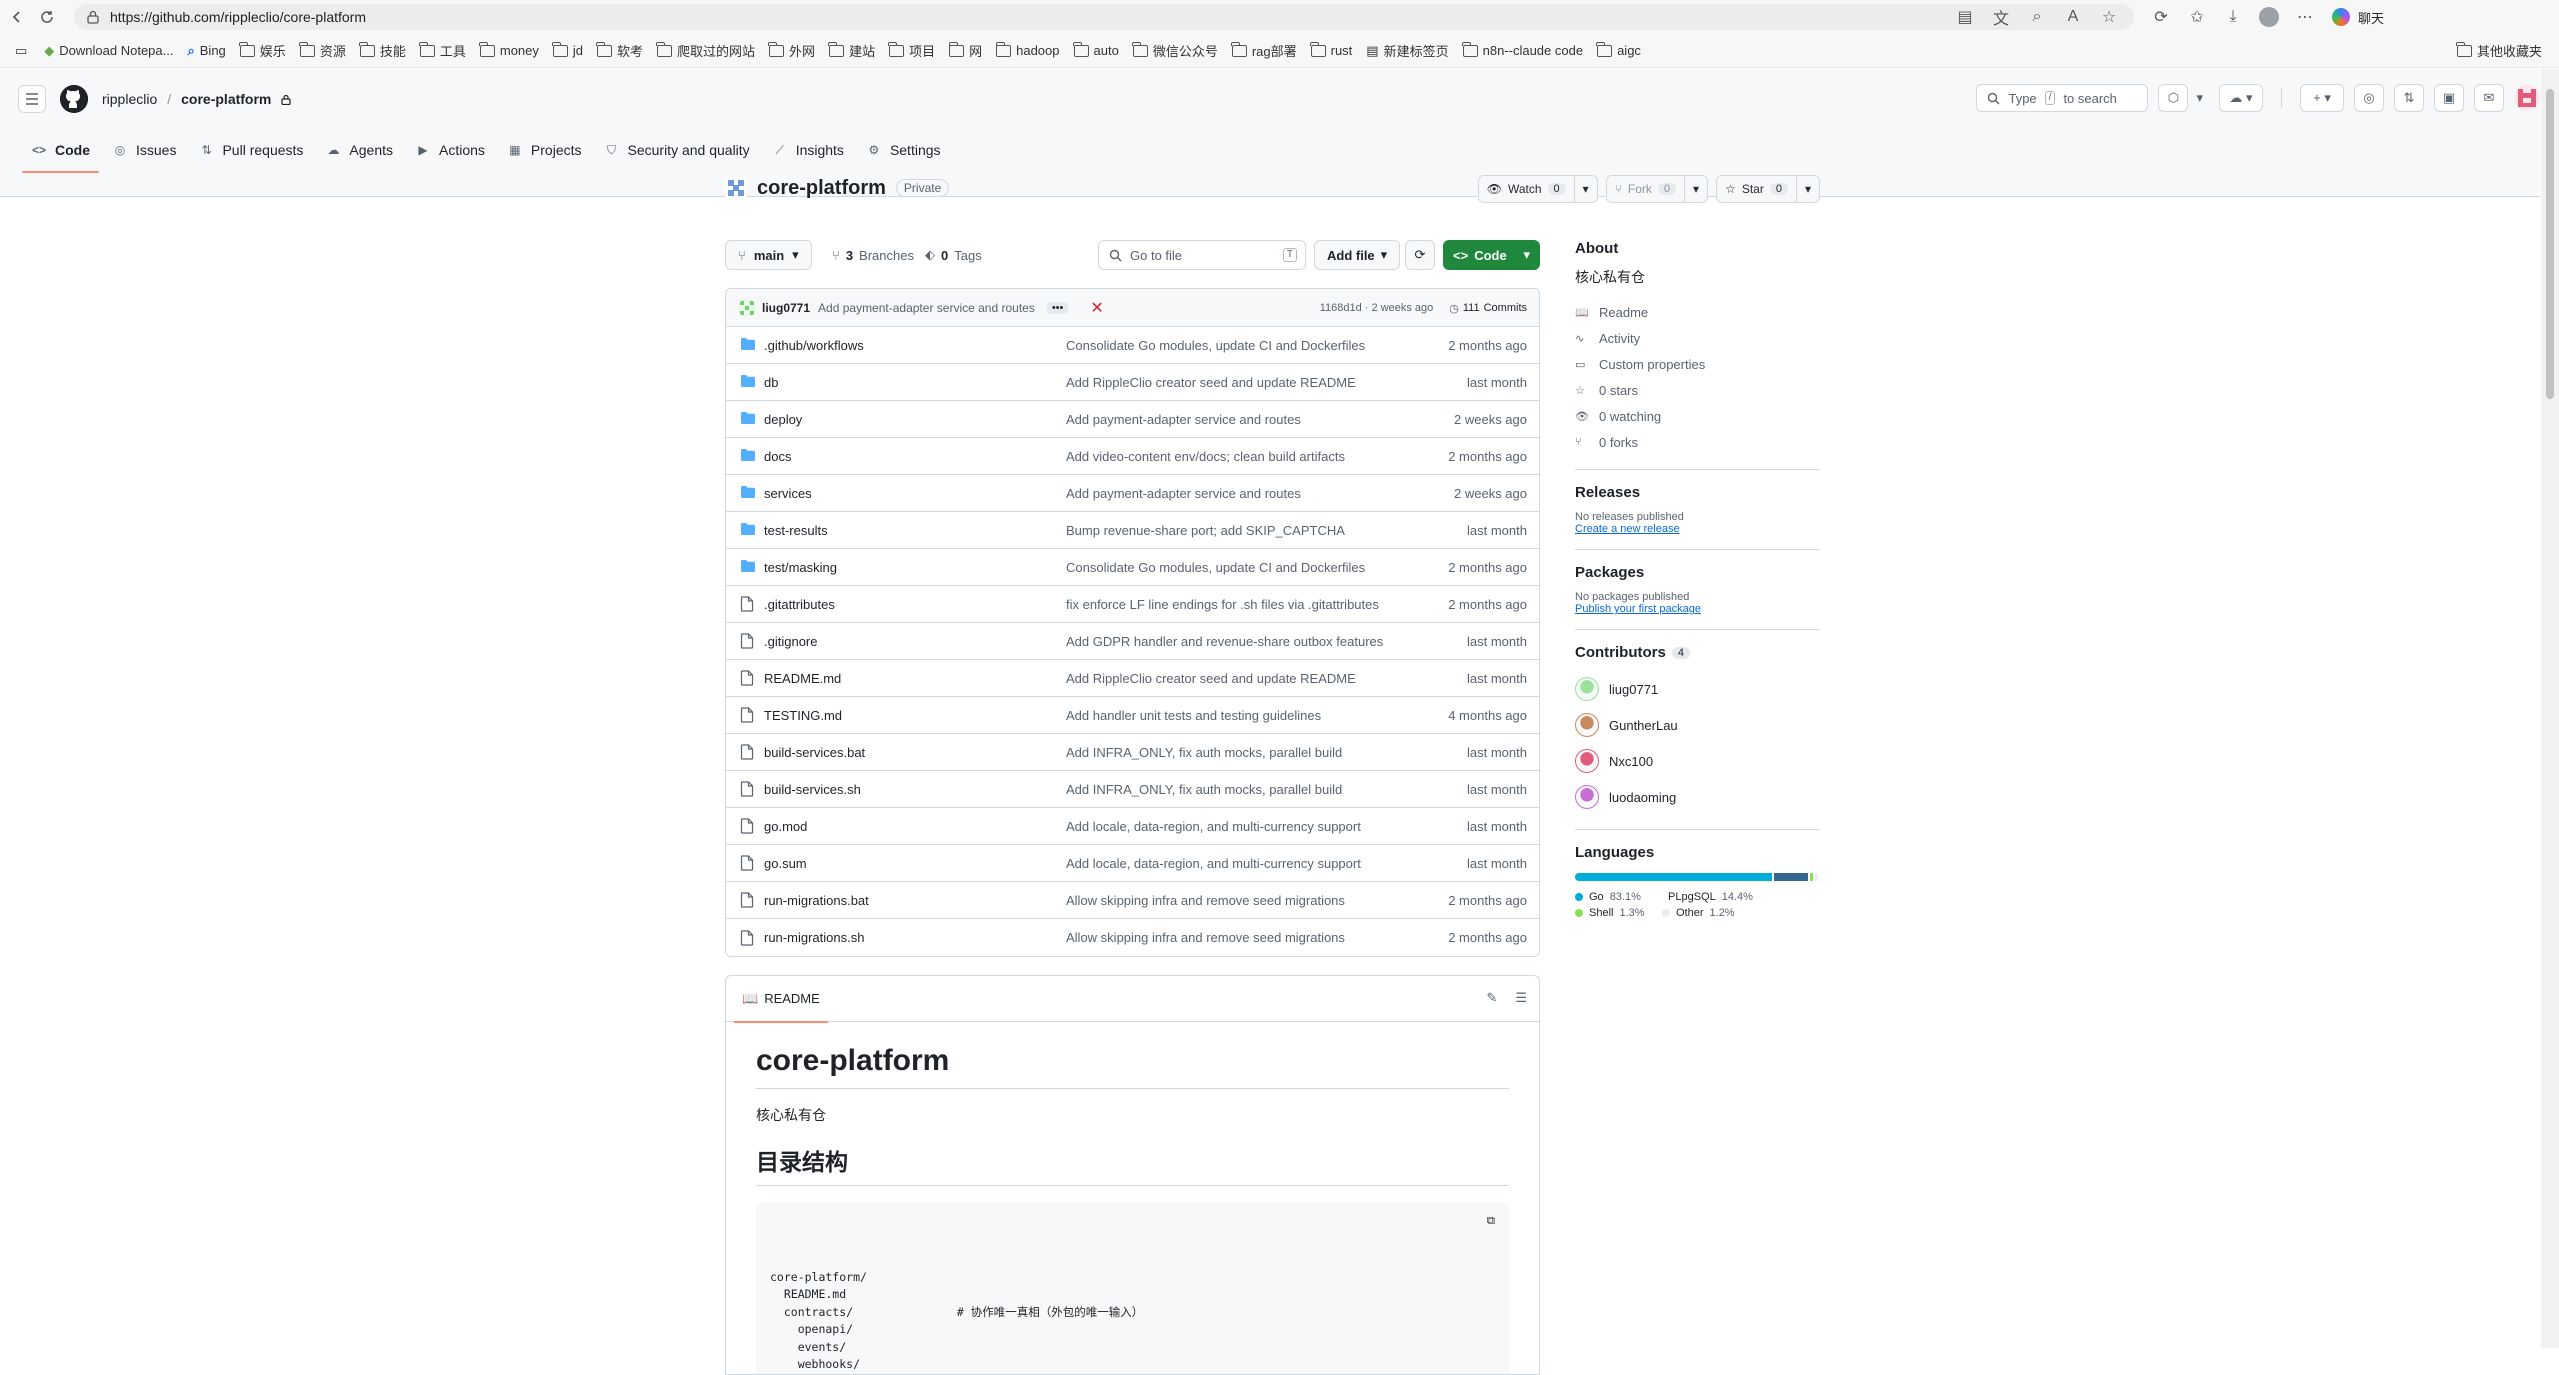 This screenshot has width=2559, height=1375. What do you see at coordinates (796, 530) in the screenshot?
I see `file-name: test-results` at bounding box center [796, 530].